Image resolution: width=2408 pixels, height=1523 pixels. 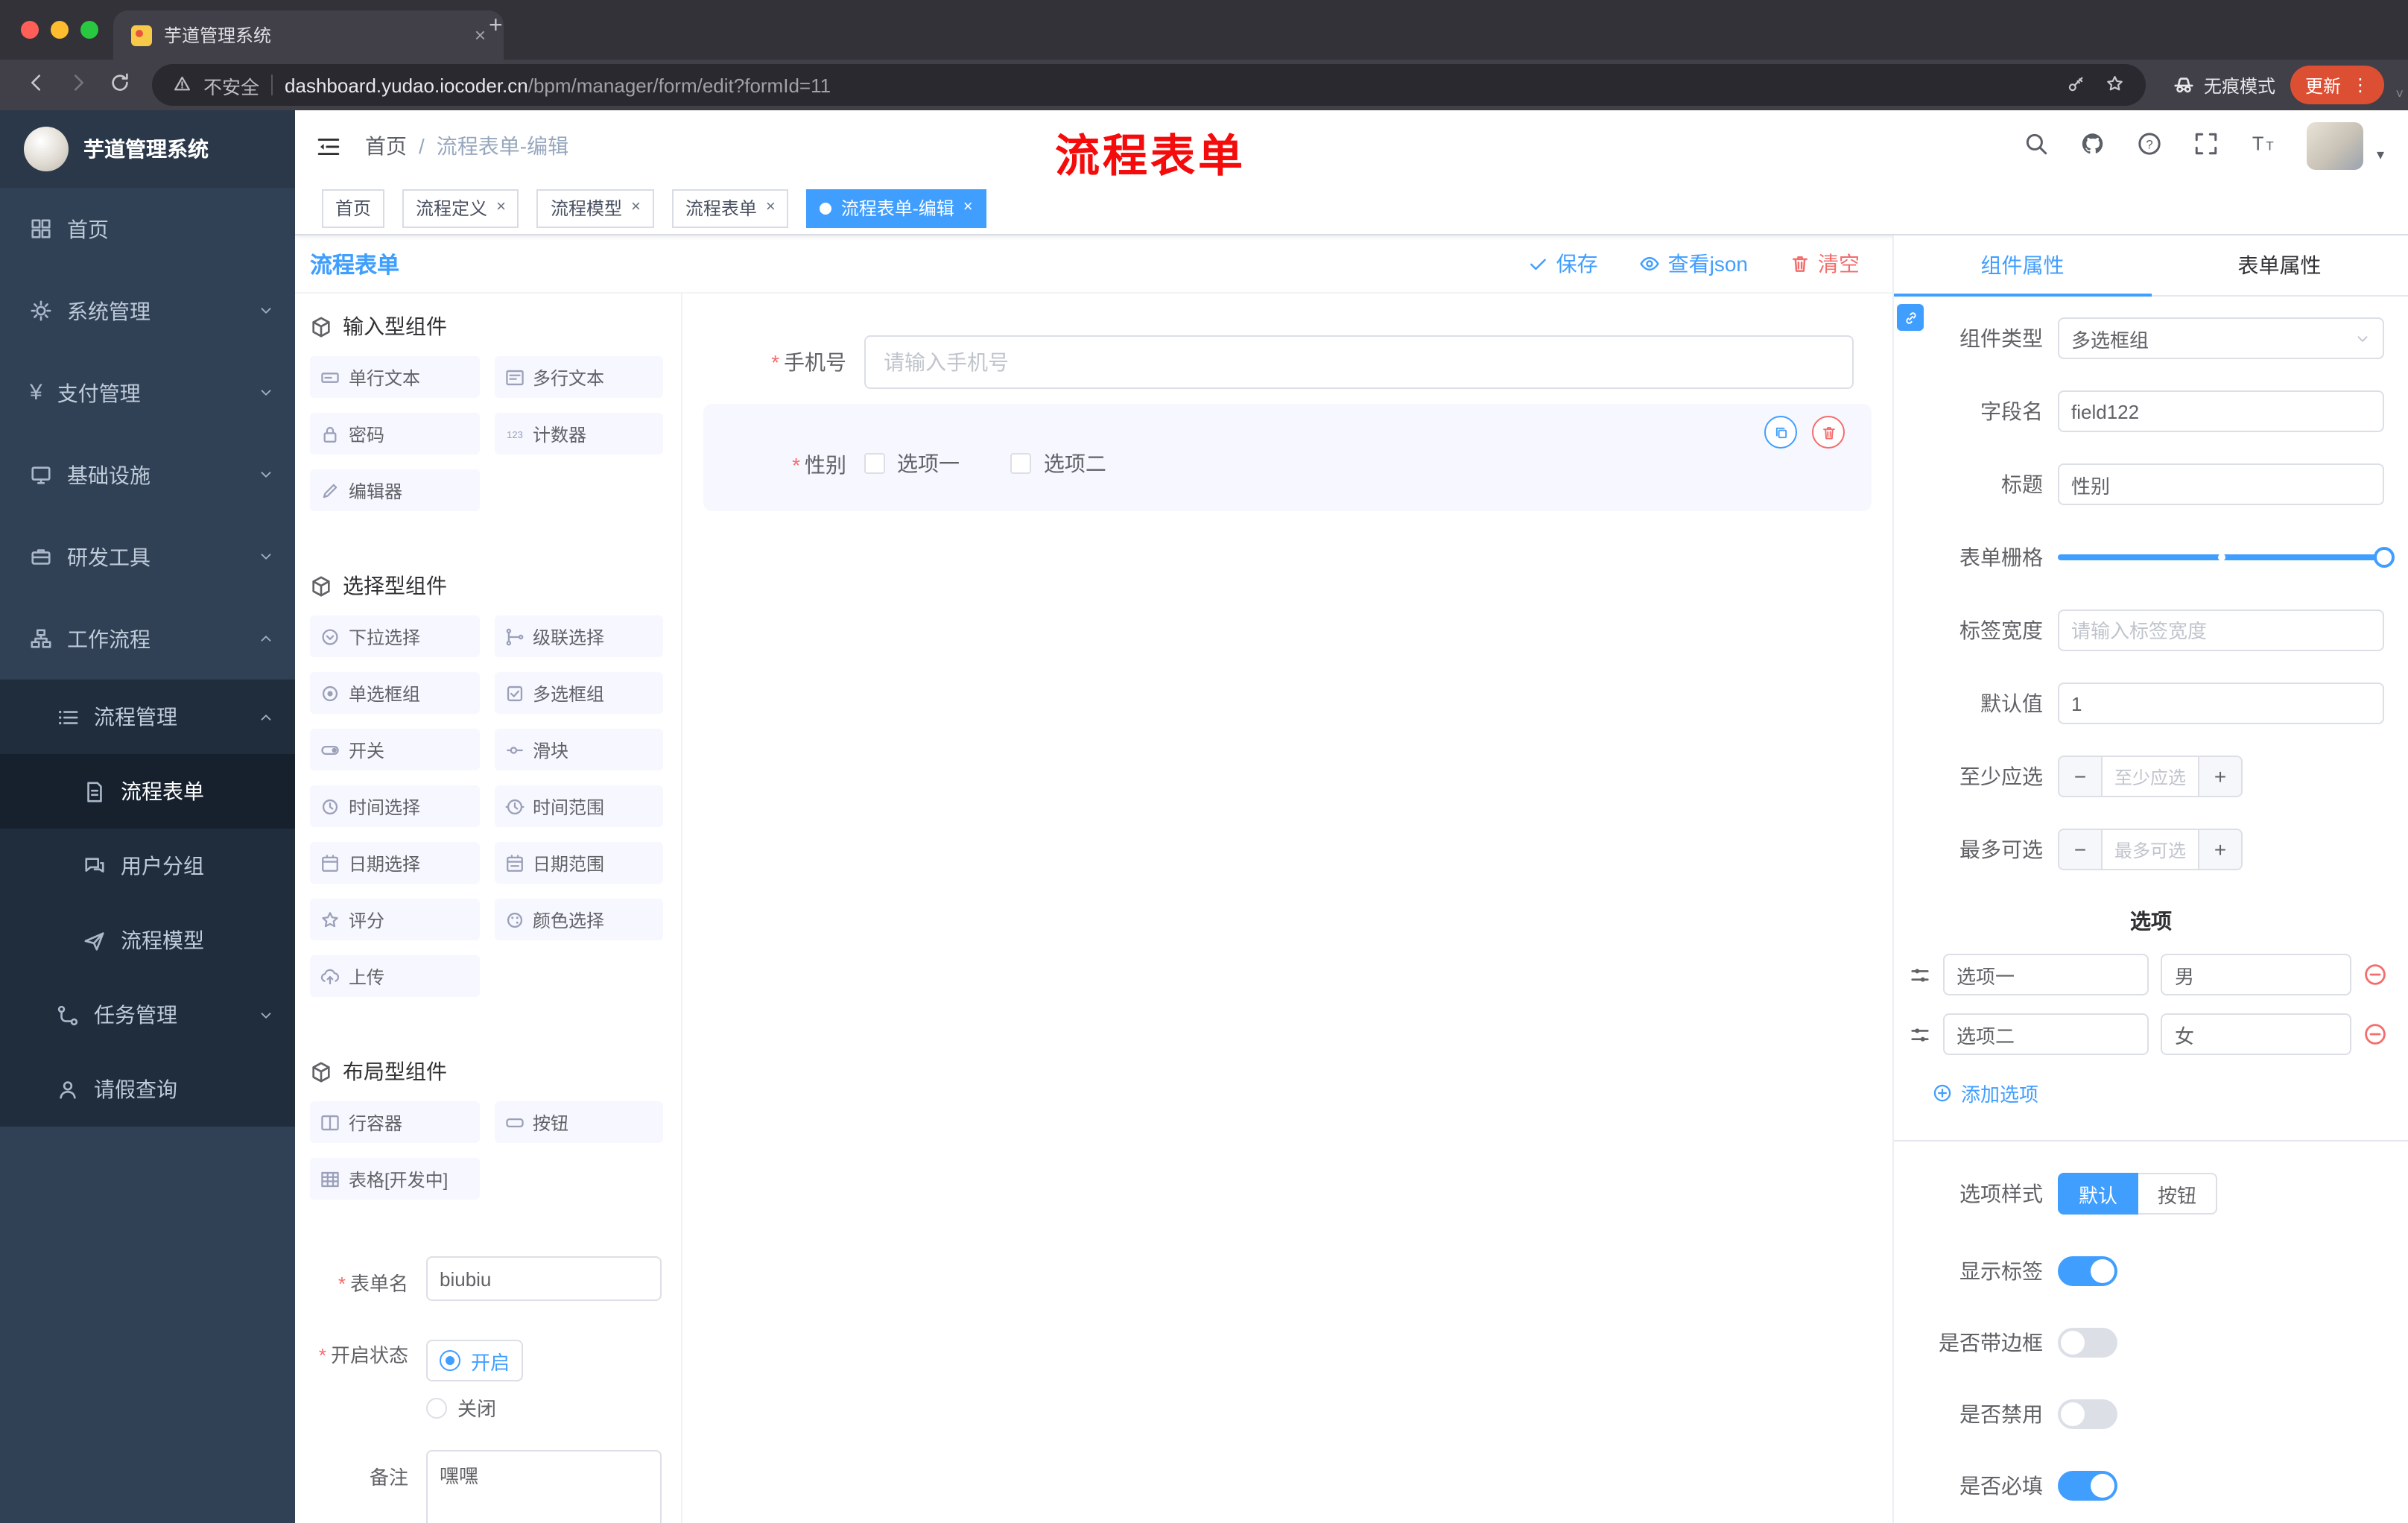 What do you see at coordinates (2093, 146) in the screenshot?
I see `github-icon` at bounding box center [2093, 146].